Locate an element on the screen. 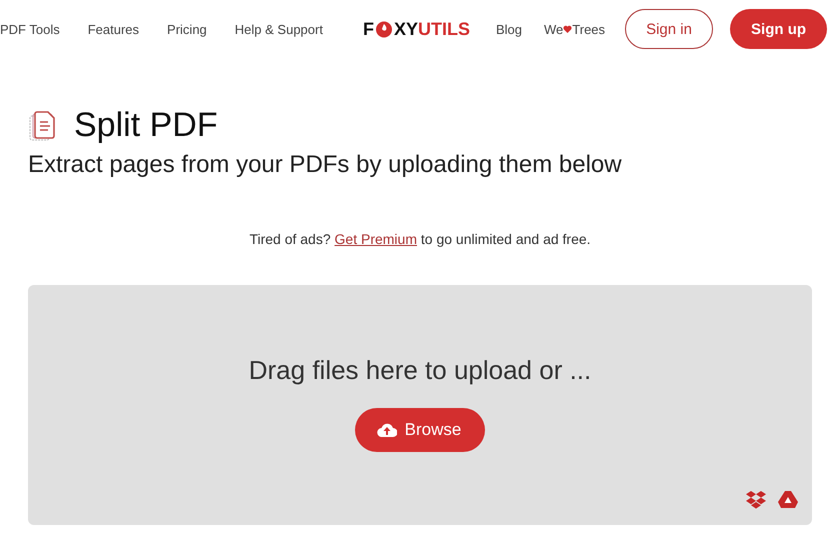 The height and width of the screenshot is (544, 840). page-subtitle: Extract pages from your PDFs by uploading them below is located at coordinates (325, 165).